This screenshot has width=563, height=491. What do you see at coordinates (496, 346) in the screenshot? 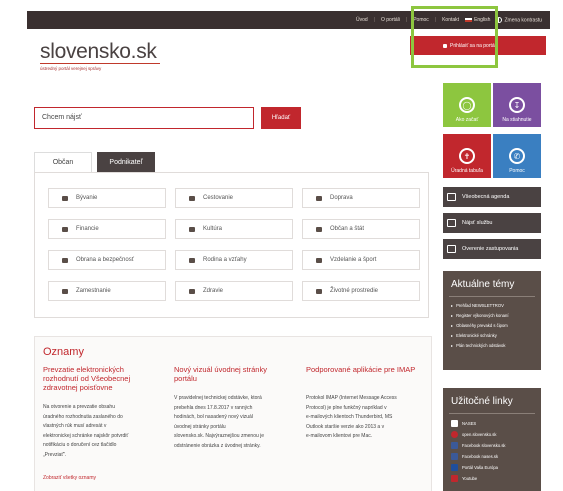
I see `list-item: Plán technických odstávok` at bounding box center [496, 346].